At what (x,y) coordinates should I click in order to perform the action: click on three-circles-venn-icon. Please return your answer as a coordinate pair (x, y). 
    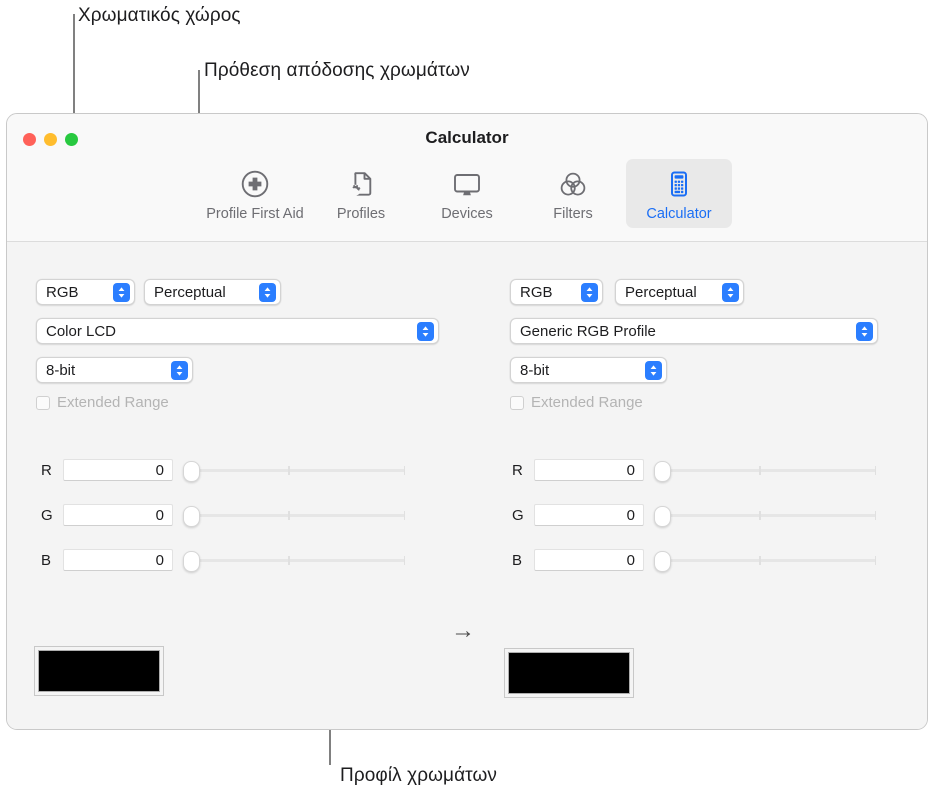
    Looking at the image, I should click on (573, 184).